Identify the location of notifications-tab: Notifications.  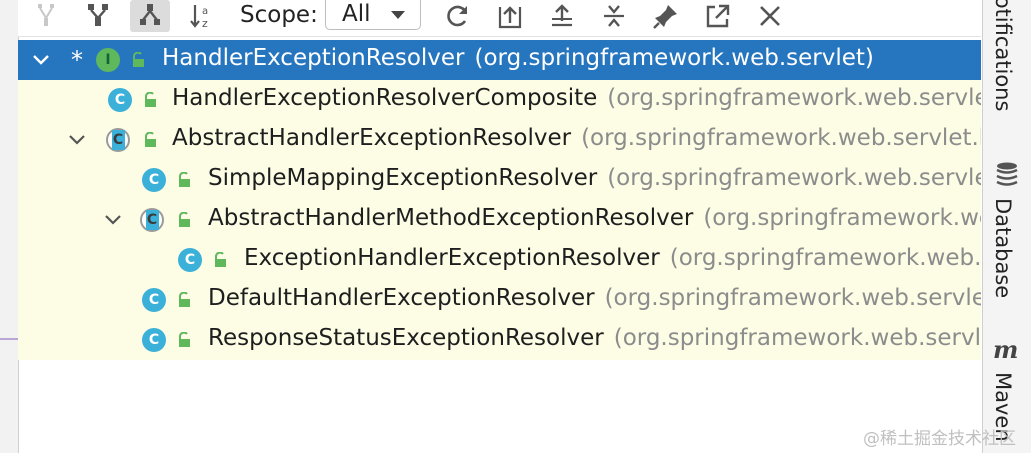
(1007, 60).